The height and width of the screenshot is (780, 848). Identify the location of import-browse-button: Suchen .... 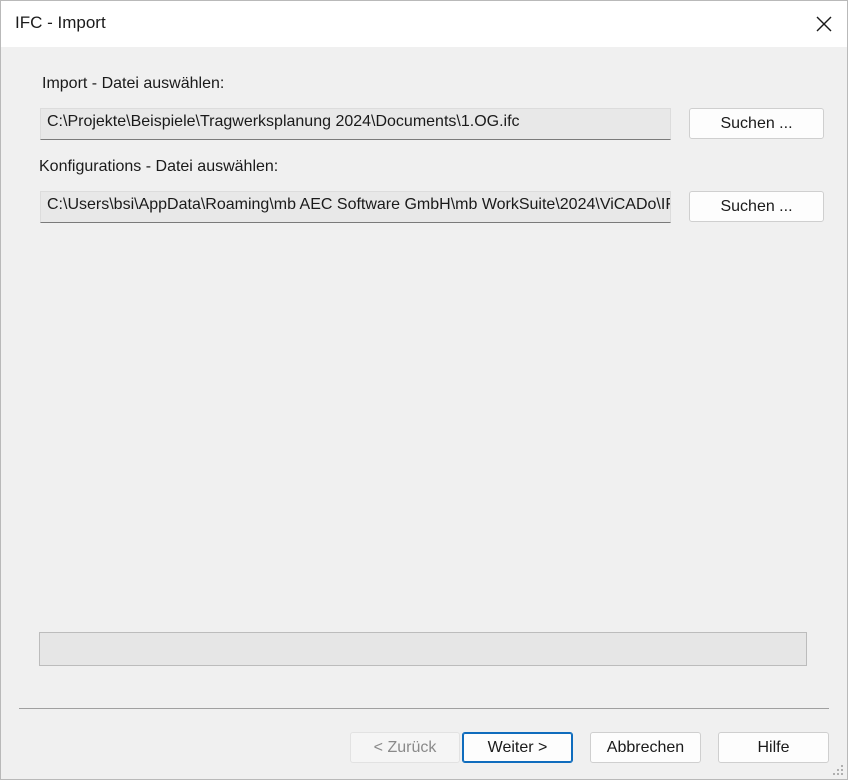
(756, 123).